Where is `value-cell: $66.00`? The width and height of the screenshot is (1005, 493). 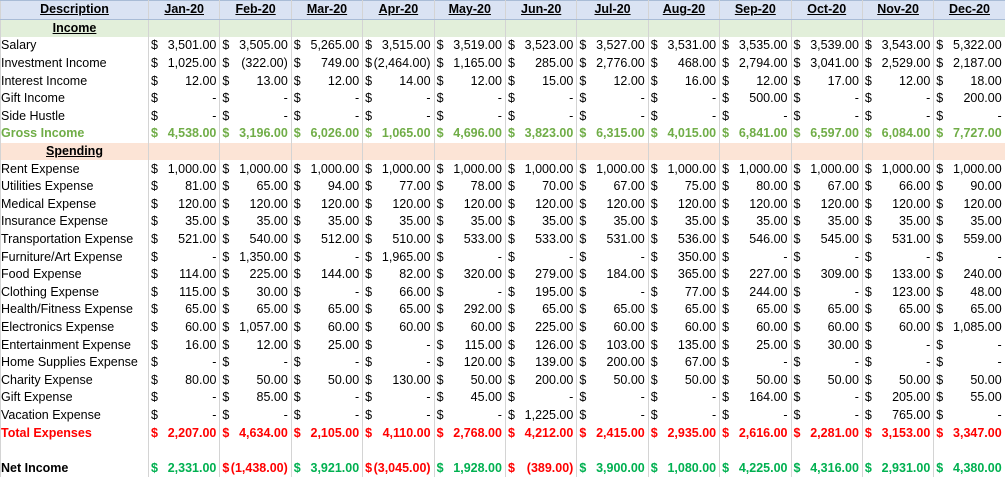 value-cell: $66.00 is located at coordinates (398, 292).